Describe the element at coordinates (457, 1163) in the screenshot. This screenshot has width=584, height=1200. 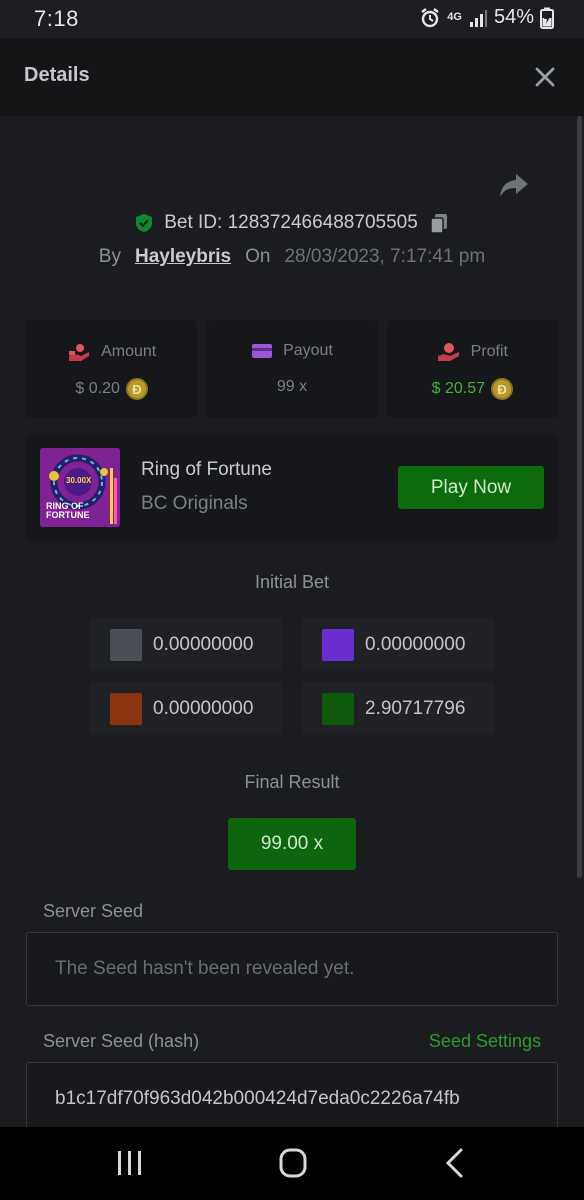
I see `back-icon` at that location.